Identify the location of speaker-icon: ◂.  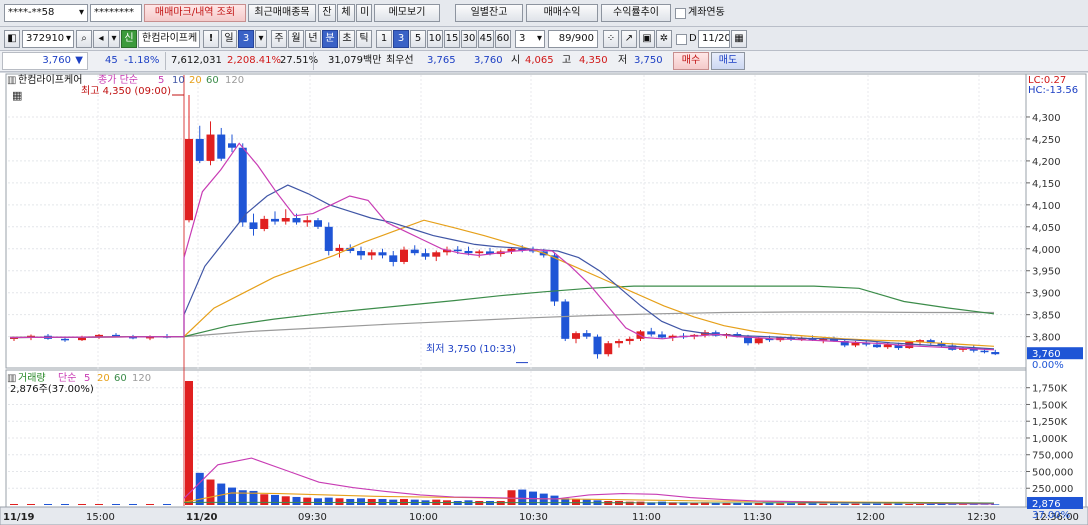
(101, 39).